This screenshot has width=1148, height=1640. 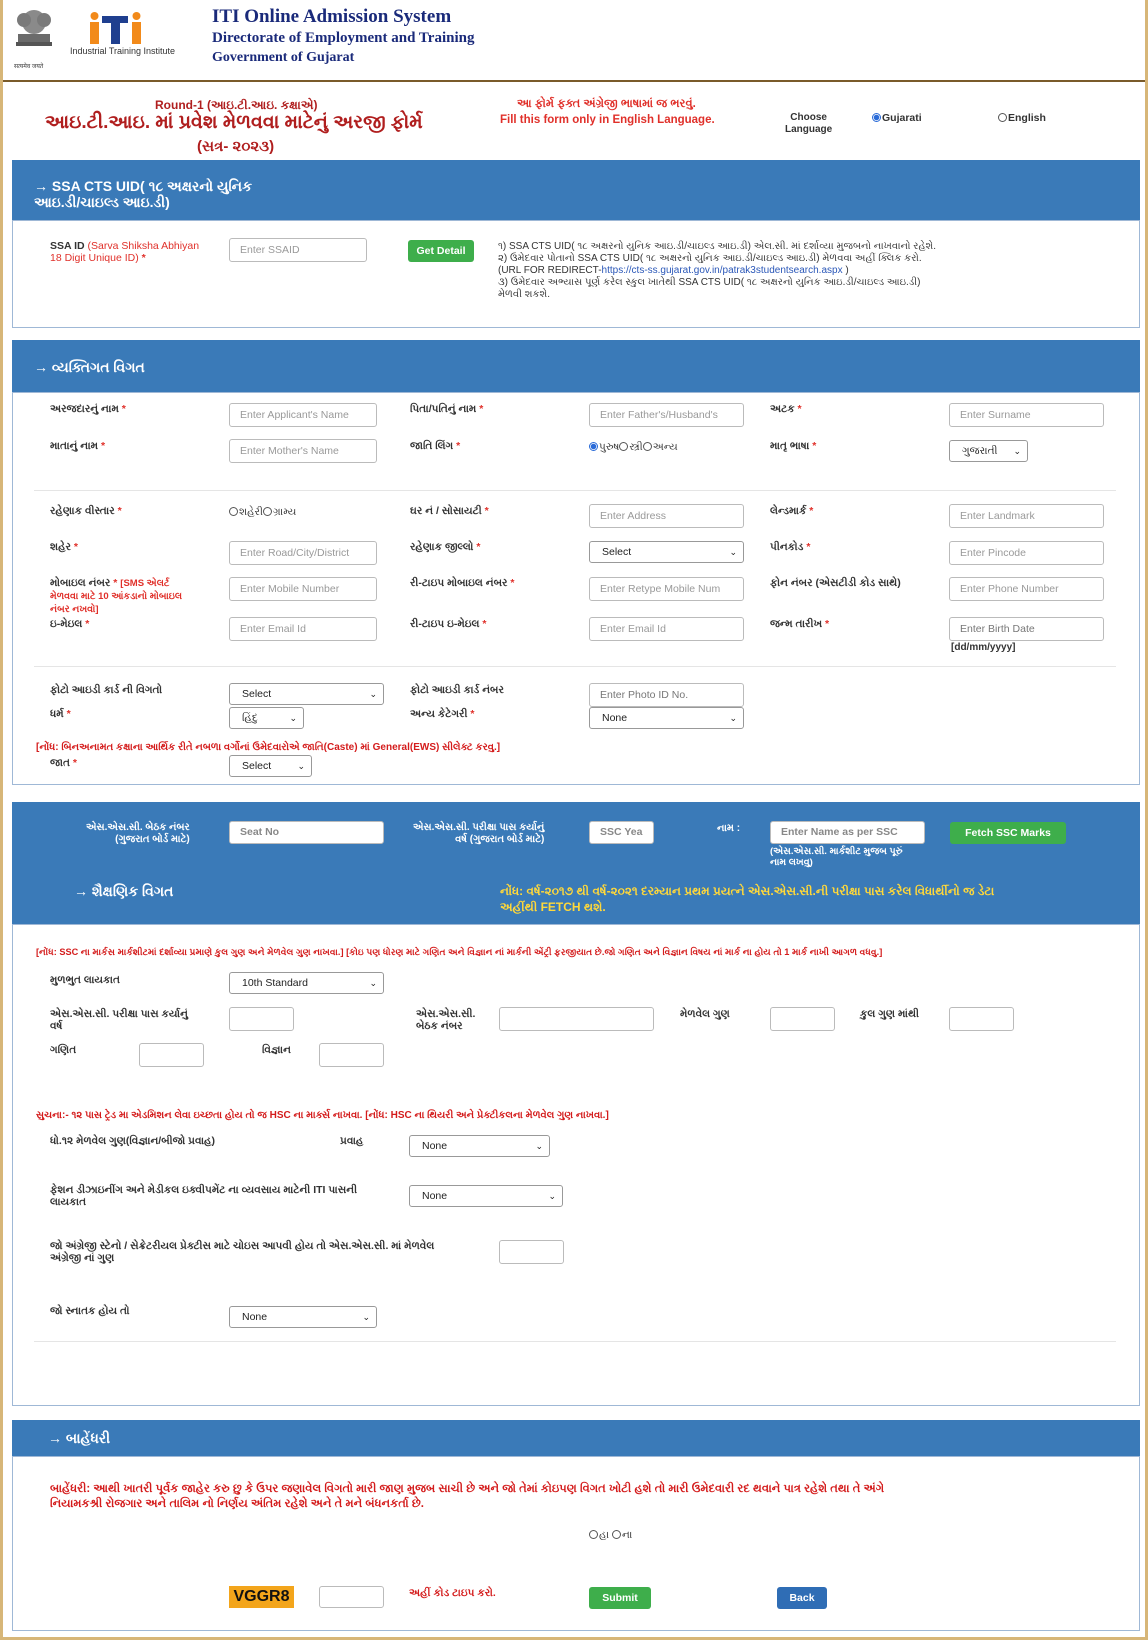 I want to click on graduate-select: None ⌄, so click(x=303, y=1317).